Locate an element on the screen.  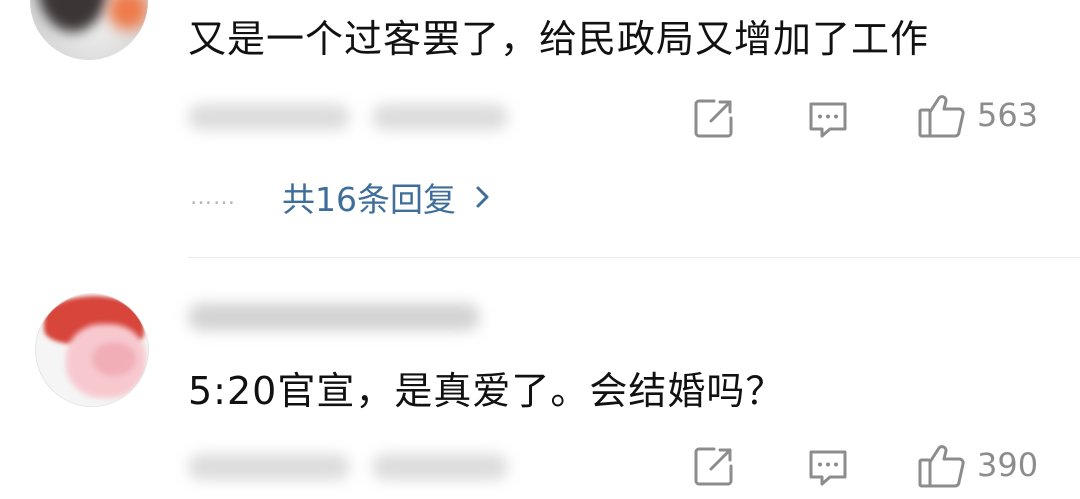
comment-text: 又是一个过客罢了，给民政局又增加了工作 is located at coordinates (559, 39).